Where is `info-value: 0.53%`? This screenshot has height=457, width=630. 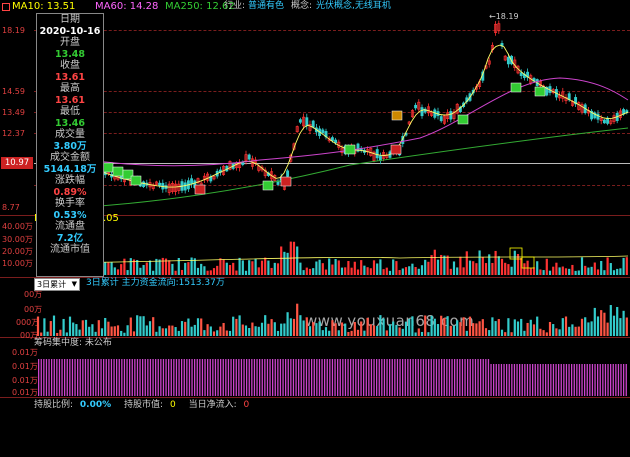
info-value: 0.53% is located at coordinates (70, 215).